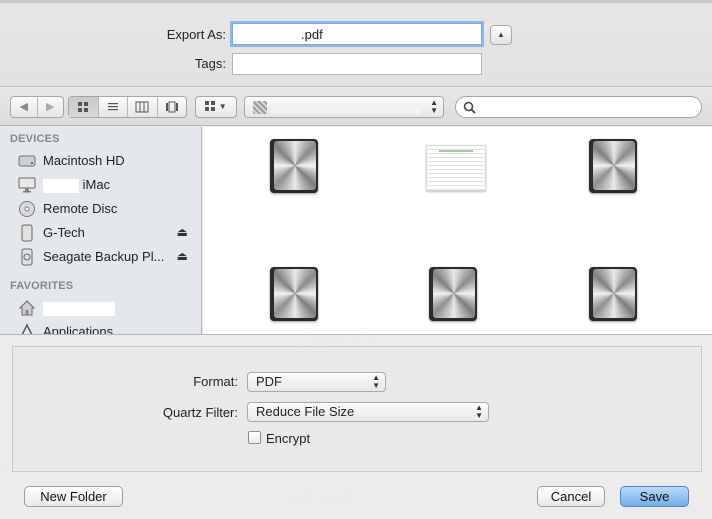 The height and width of the screenshot is (519, 712). What do you see at coordinates (27, 209) in the screenshot?
I see `disc-icon` at bounding box center [27, 209].